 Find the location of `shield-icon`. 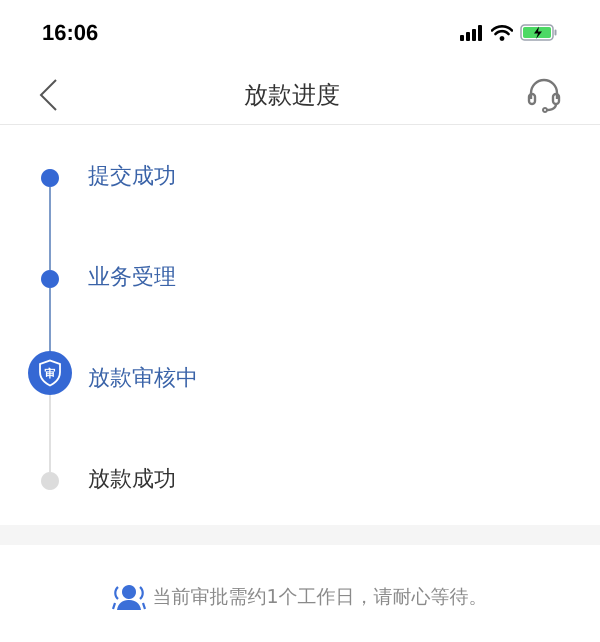

shield-icon is located at coordinates (50, 373).